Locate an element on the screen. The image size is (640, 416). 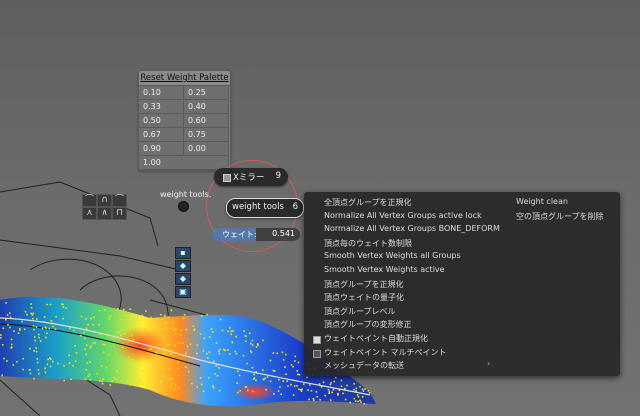
palette-value: 1.00 is located at coordinates (184, 163).